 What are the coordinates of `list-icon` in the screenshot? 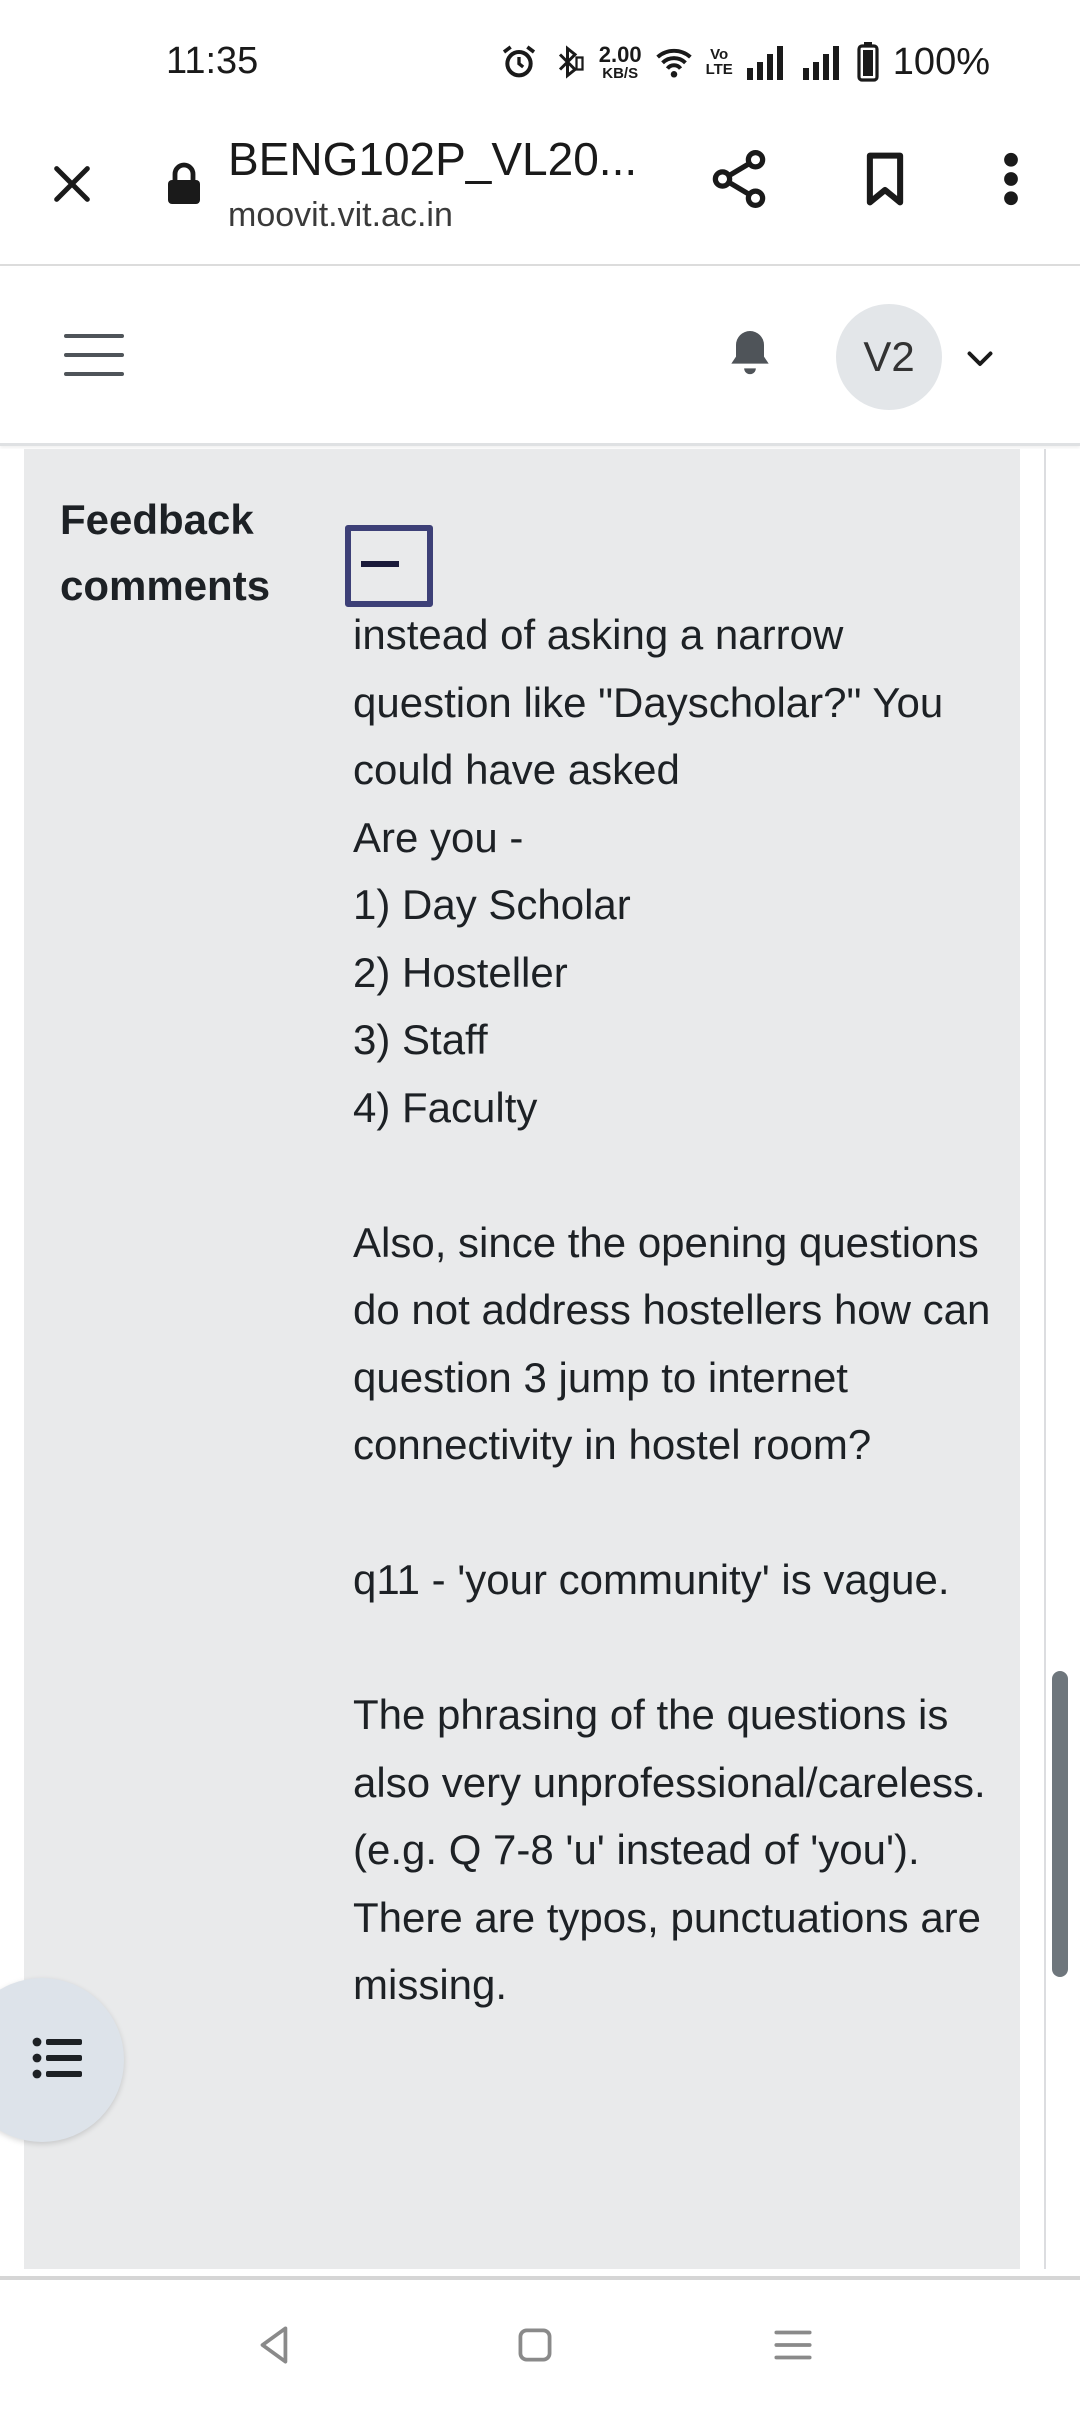 It's located at (57, 2058).